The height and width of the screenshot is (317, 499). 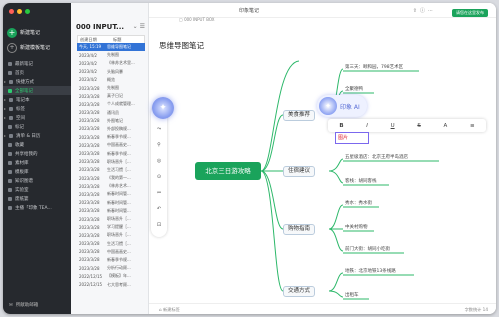 I want to click on list-item: 2023/4/2 头脑风暴, so click(x=111, y=72).